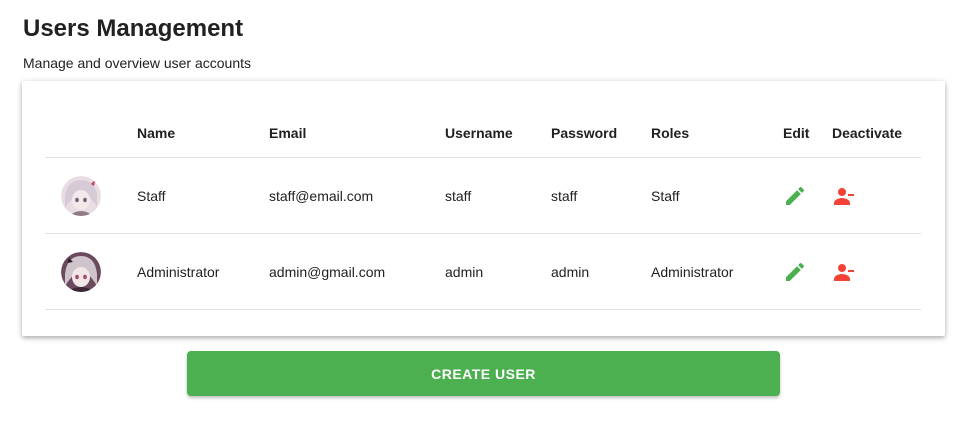 This screenshot has width=979, height=445. What do you see at coordinates (601, 133) in the screenshot?
I see `column-header-password: Password` at bounding box center [601, 133].